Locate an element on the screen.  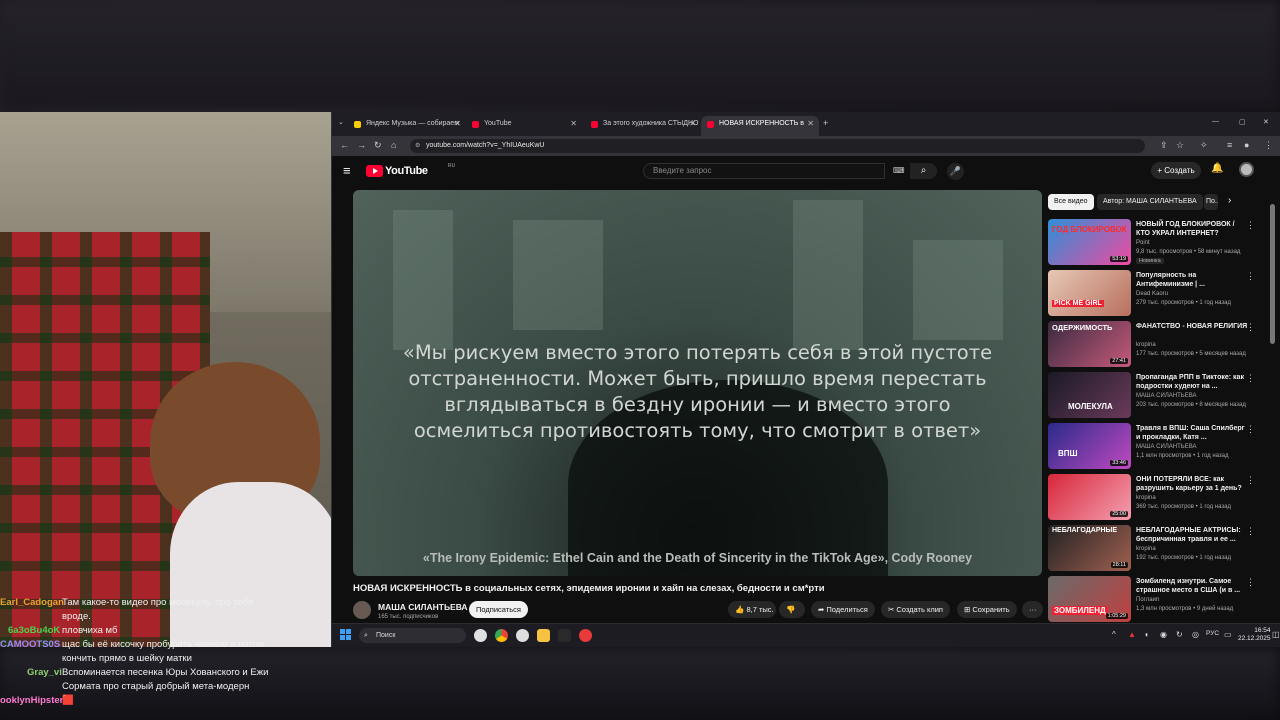
voice-search-button: 🎤 is located at coordinates (955, 171).